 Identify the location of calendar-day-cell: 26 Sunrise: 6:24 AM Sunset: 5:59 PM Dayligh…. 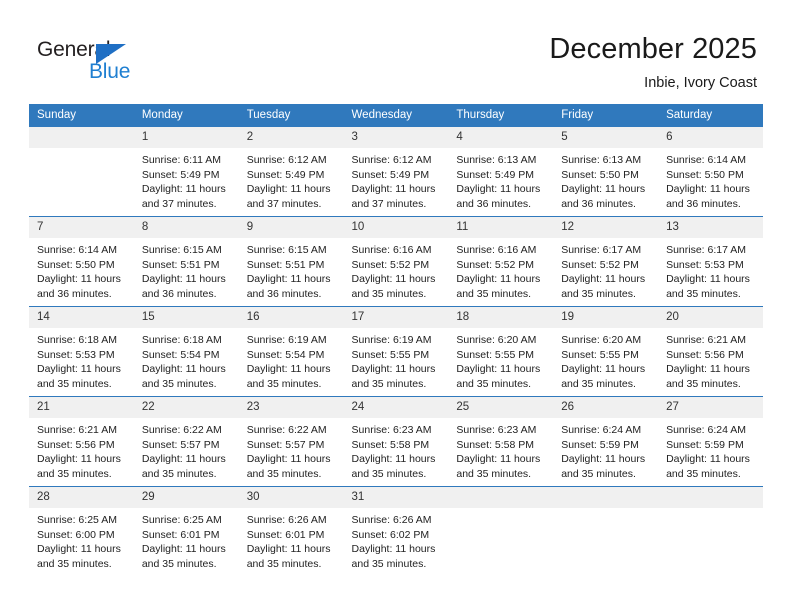
(606, 441).